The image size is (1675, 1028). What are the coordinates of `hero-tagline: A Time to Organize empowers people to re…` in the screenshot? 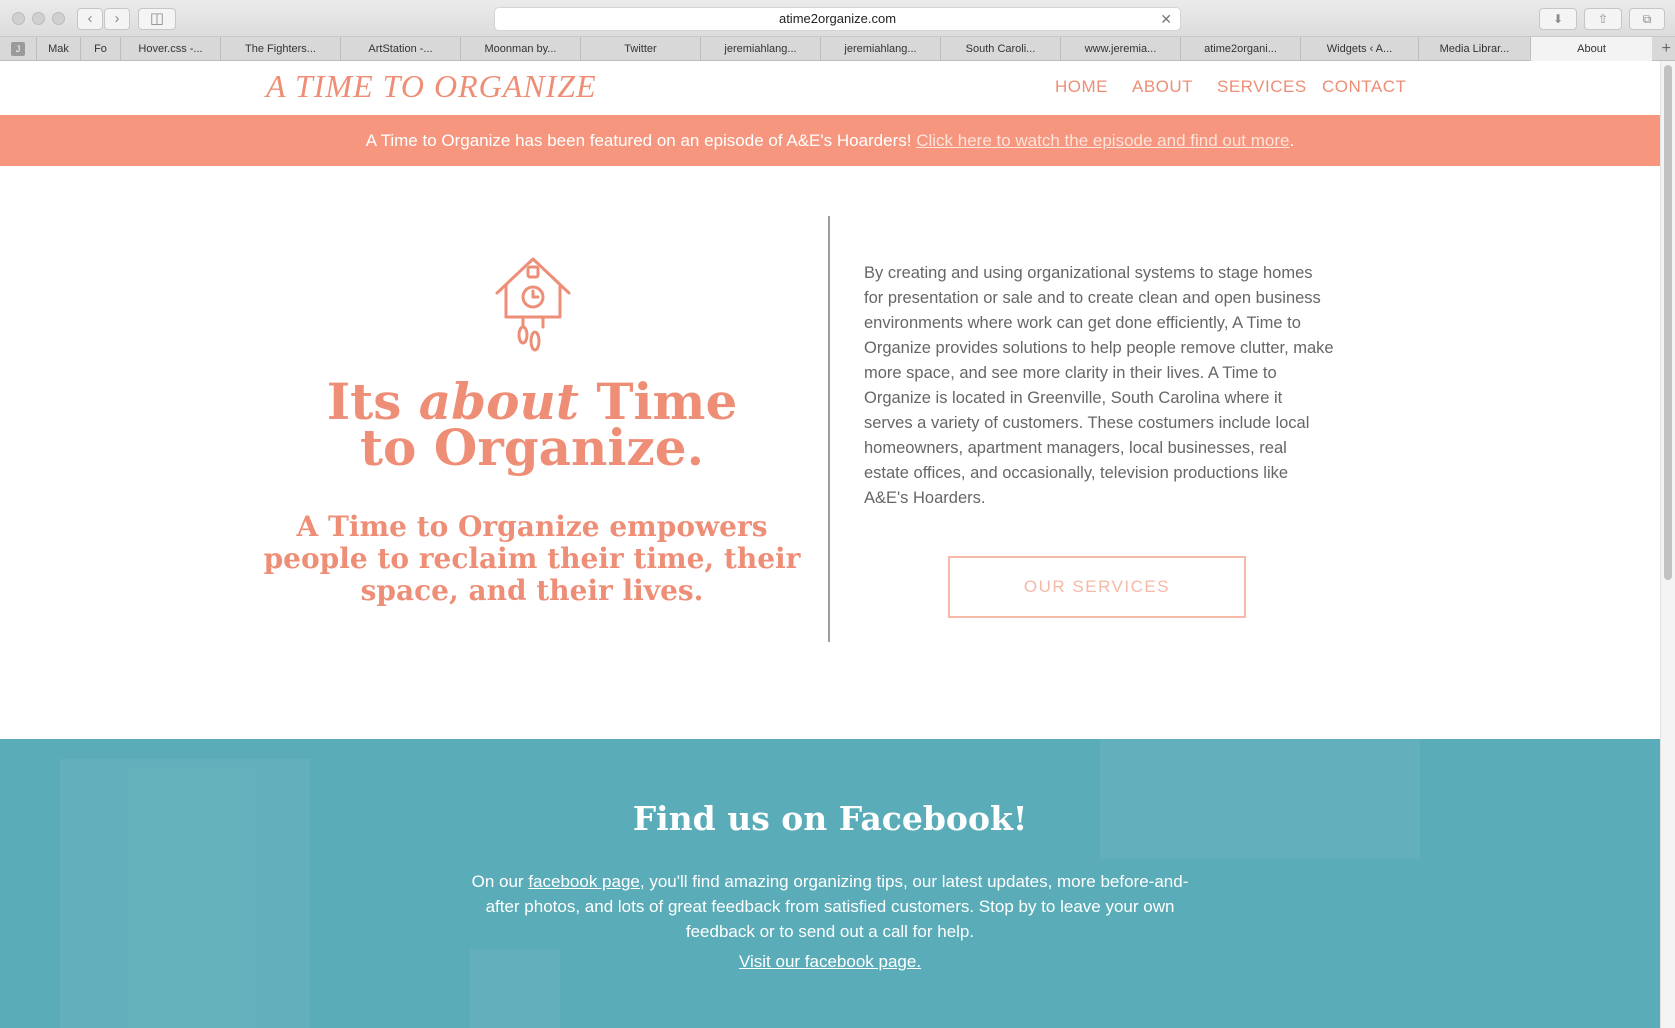 It's located at (532, 558).